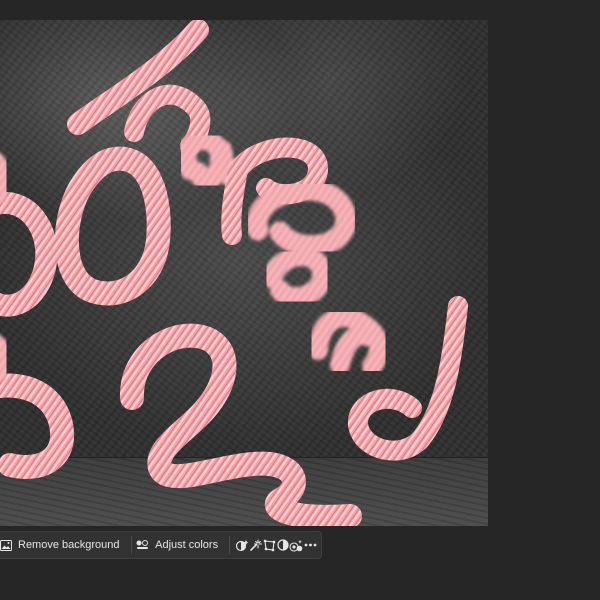  Describe the element at coordinates (139, 88) in the screenshot. I see `tube-letter-h` at that location.